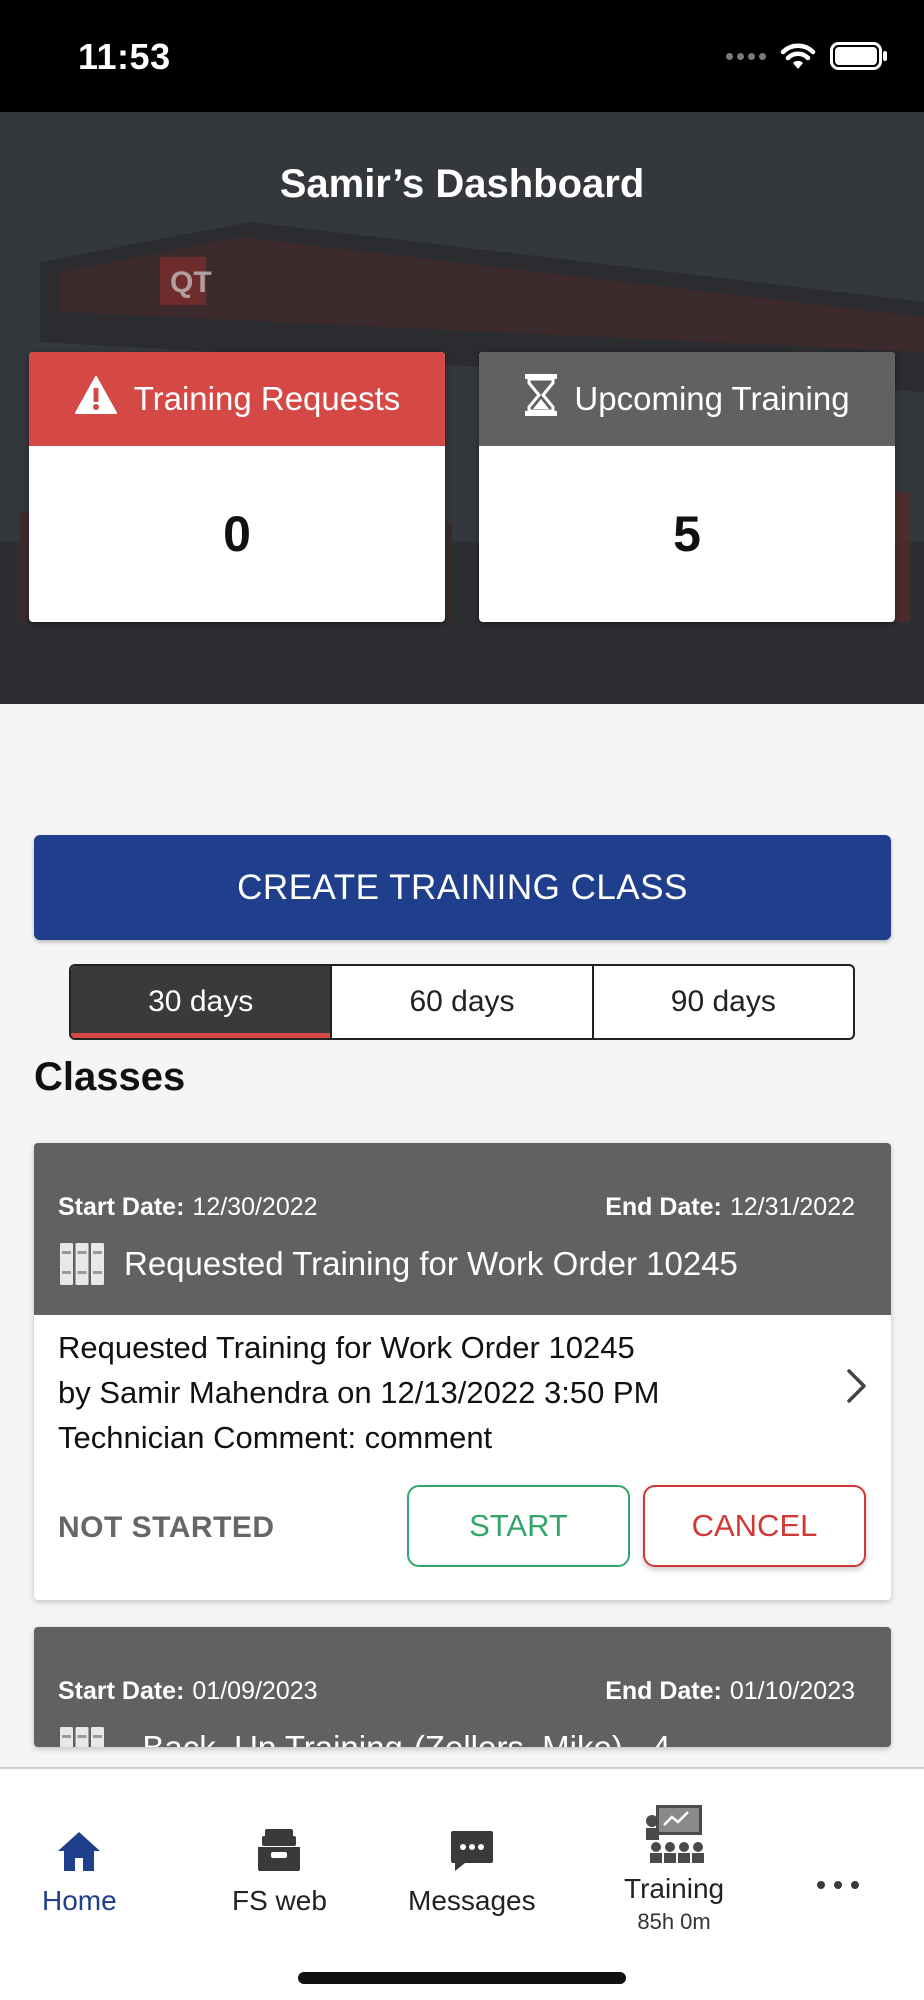  I want to click on start-date-value: 12/30/2022, so click(255, 1207).